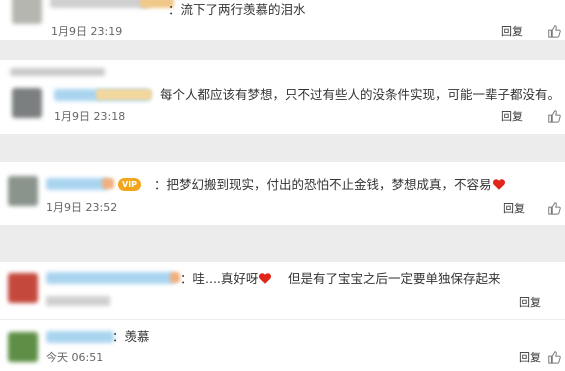 This screenshot has height=371, width=565. I want to click on vip-badge: VIP, so click(130, 184).